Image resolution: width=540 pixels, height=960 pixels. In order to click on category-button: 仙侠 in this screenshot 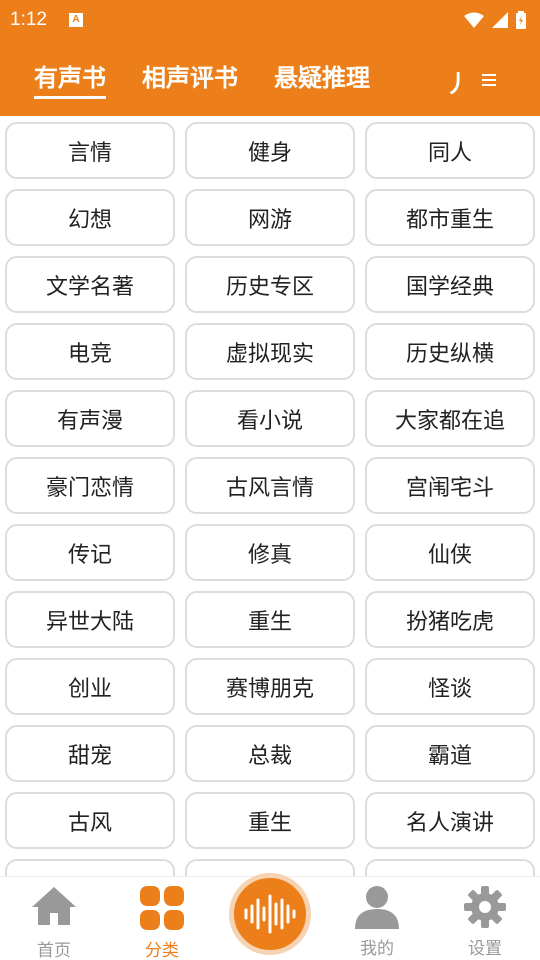, I will do `click(450, 552)`.